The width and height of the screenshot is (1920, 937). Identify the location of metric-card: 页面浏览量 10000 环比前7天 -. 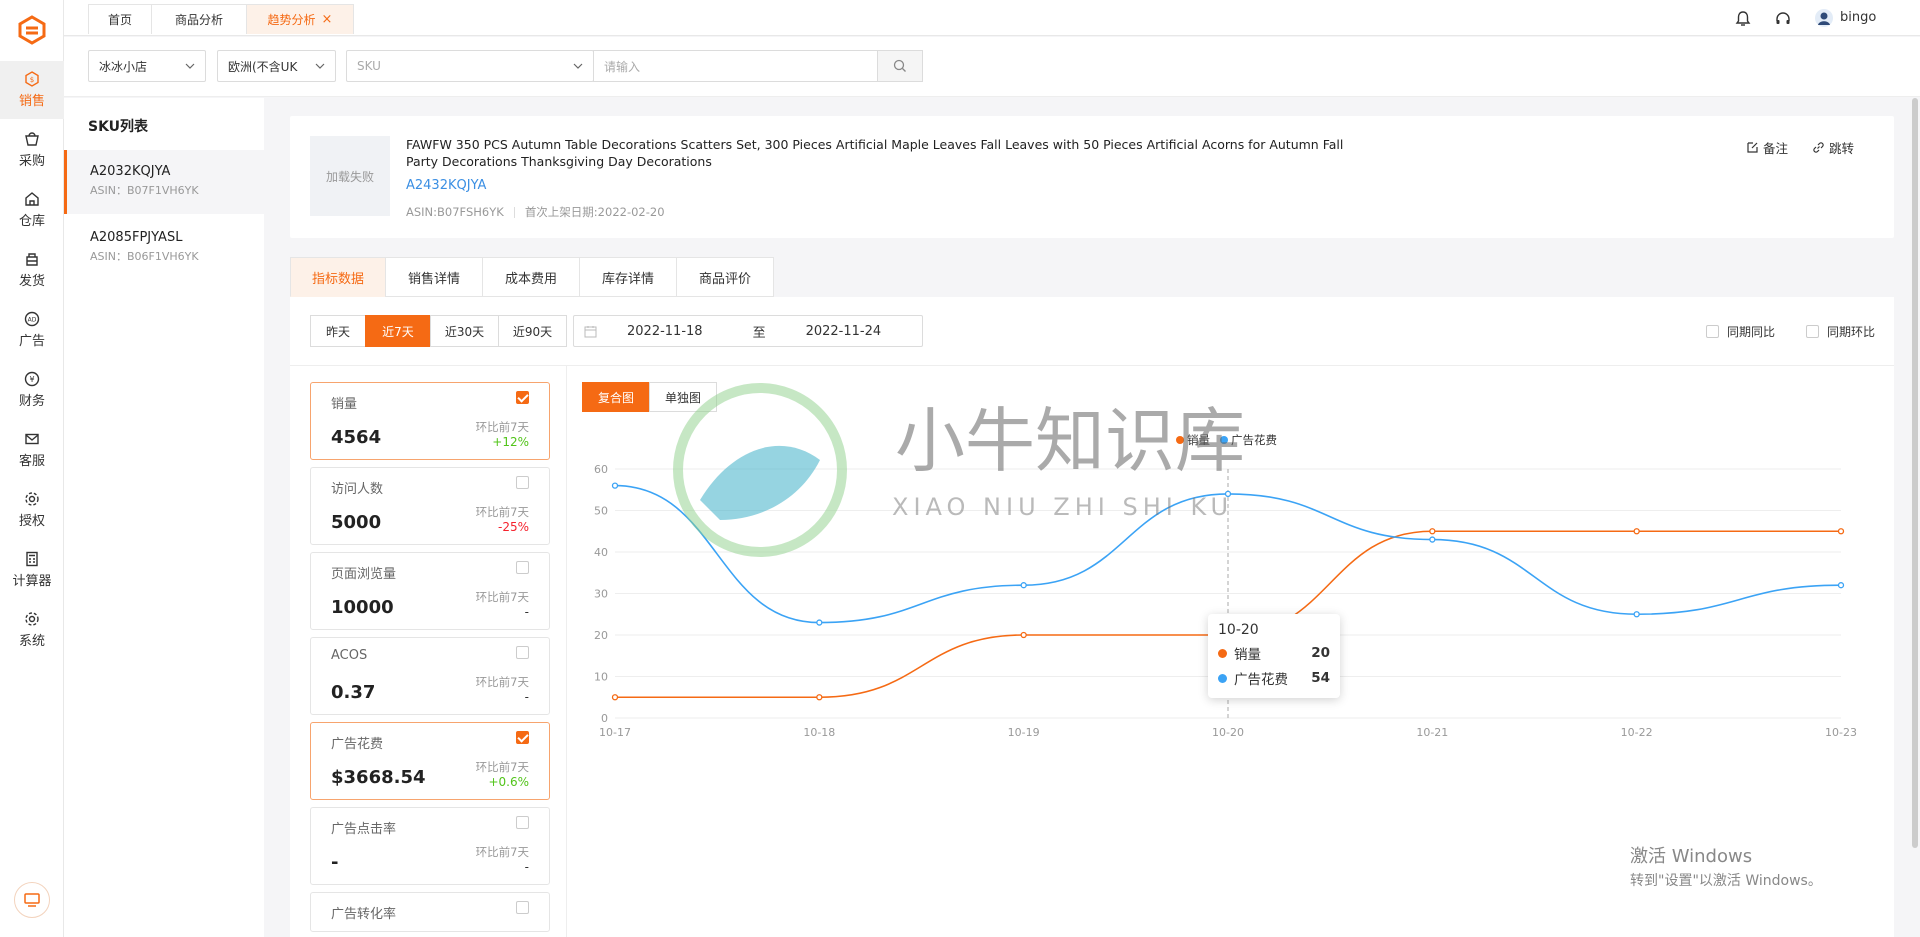
(430, 591).